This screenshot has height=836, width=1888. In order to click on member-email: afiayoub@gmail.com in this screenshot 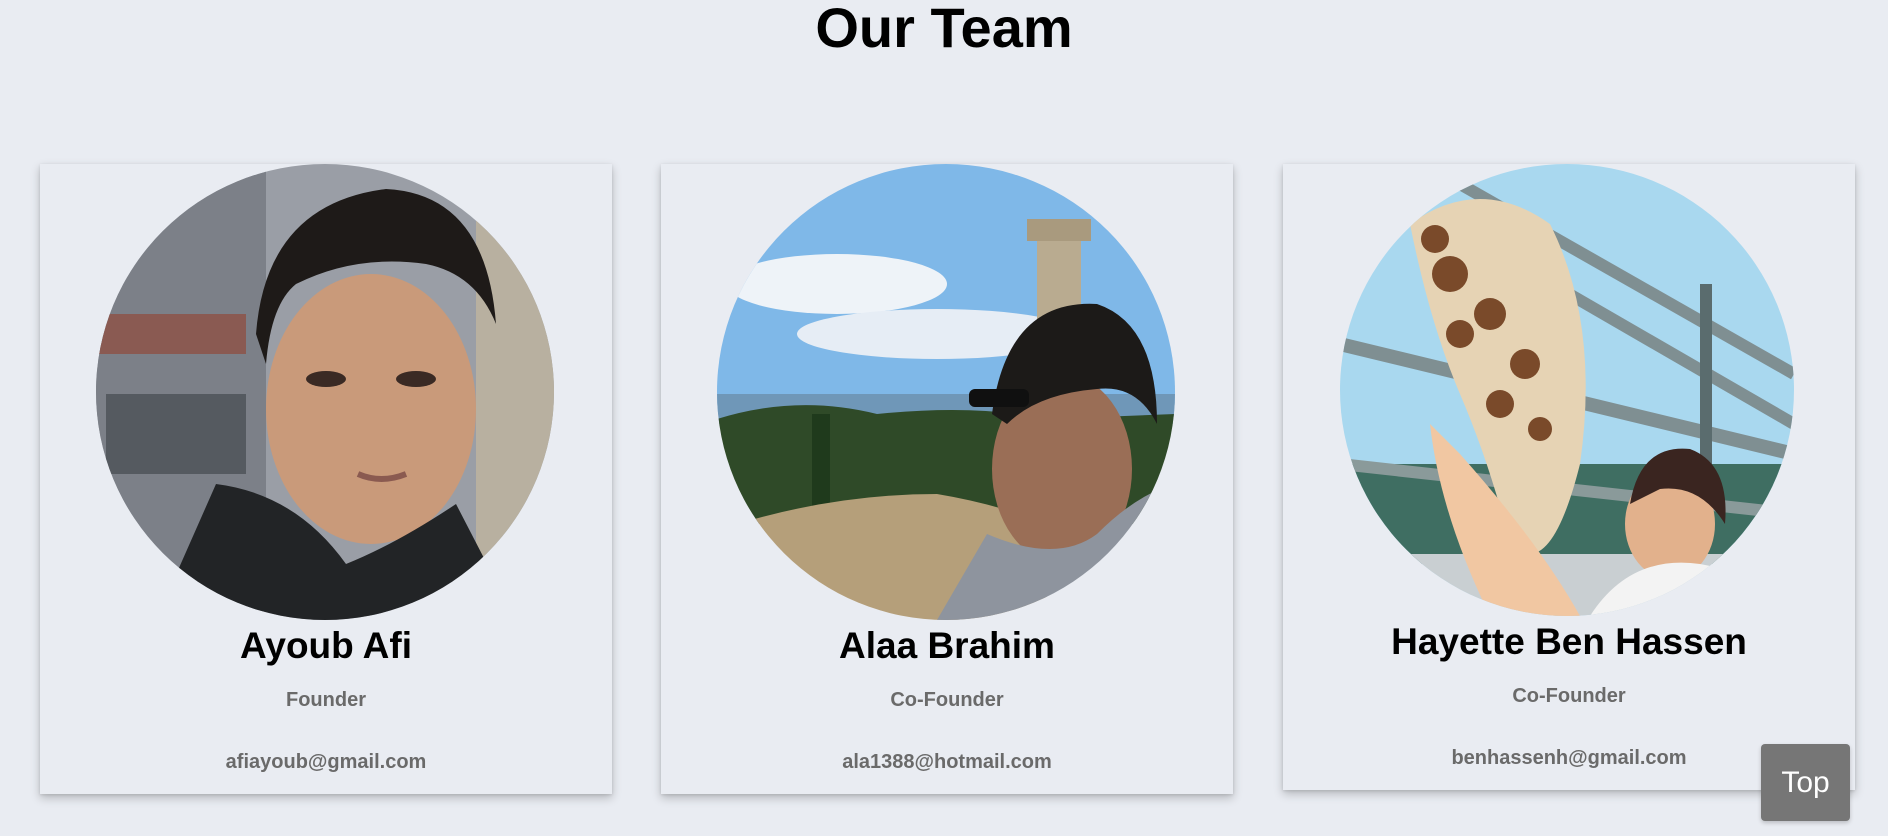, I will do `click(326, 762)`.